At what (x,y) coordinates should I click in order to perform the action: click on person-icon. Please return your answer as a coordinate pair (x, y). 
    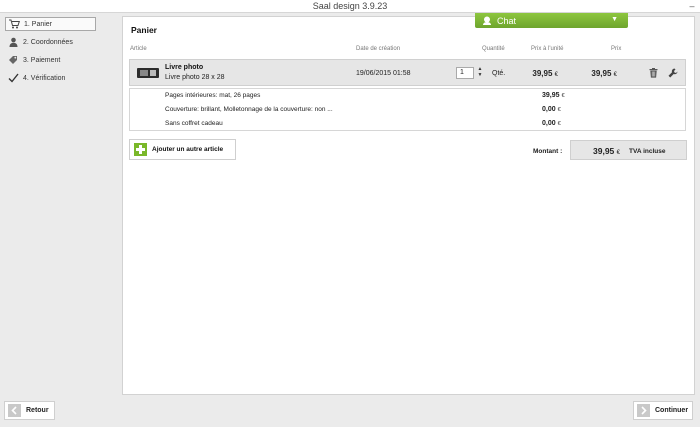
    Looking at the image, I should click on (13, 42).